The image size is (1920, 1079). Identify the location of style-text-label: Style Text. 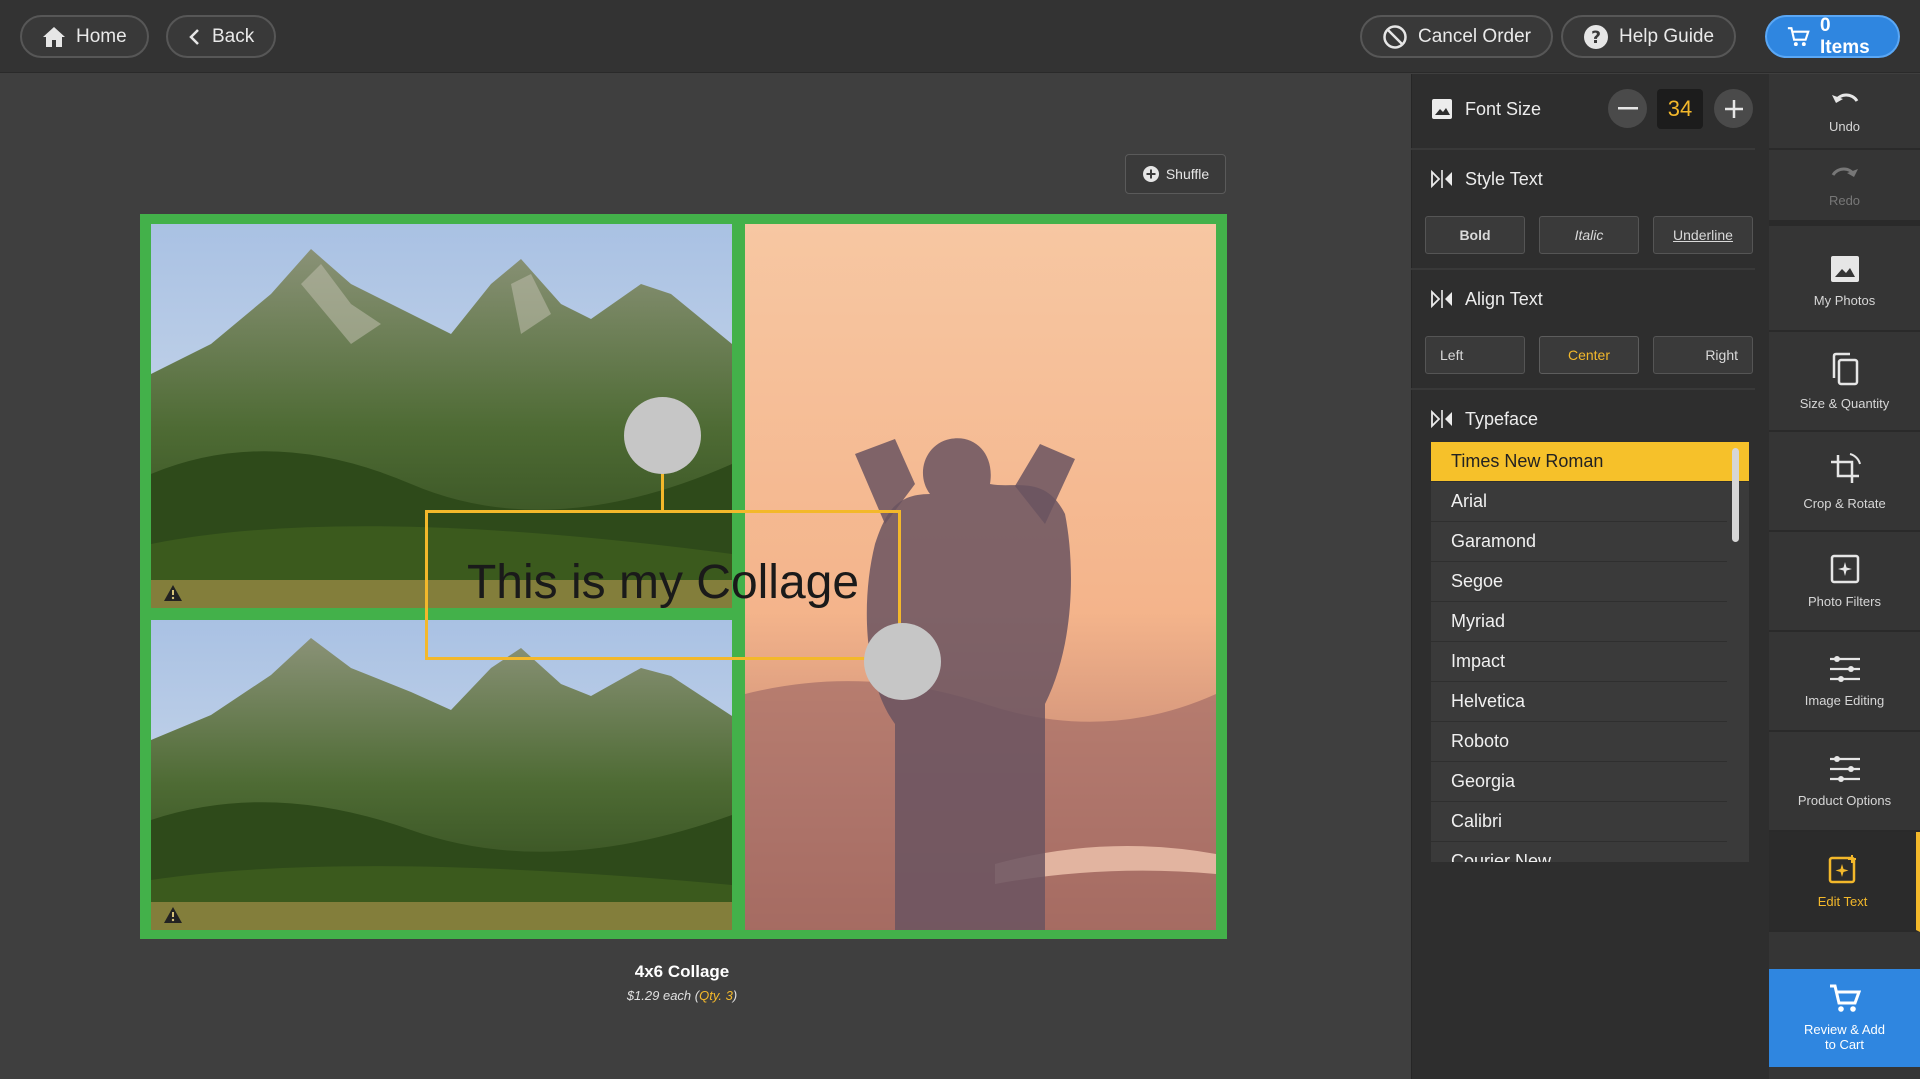
(1504, 178).